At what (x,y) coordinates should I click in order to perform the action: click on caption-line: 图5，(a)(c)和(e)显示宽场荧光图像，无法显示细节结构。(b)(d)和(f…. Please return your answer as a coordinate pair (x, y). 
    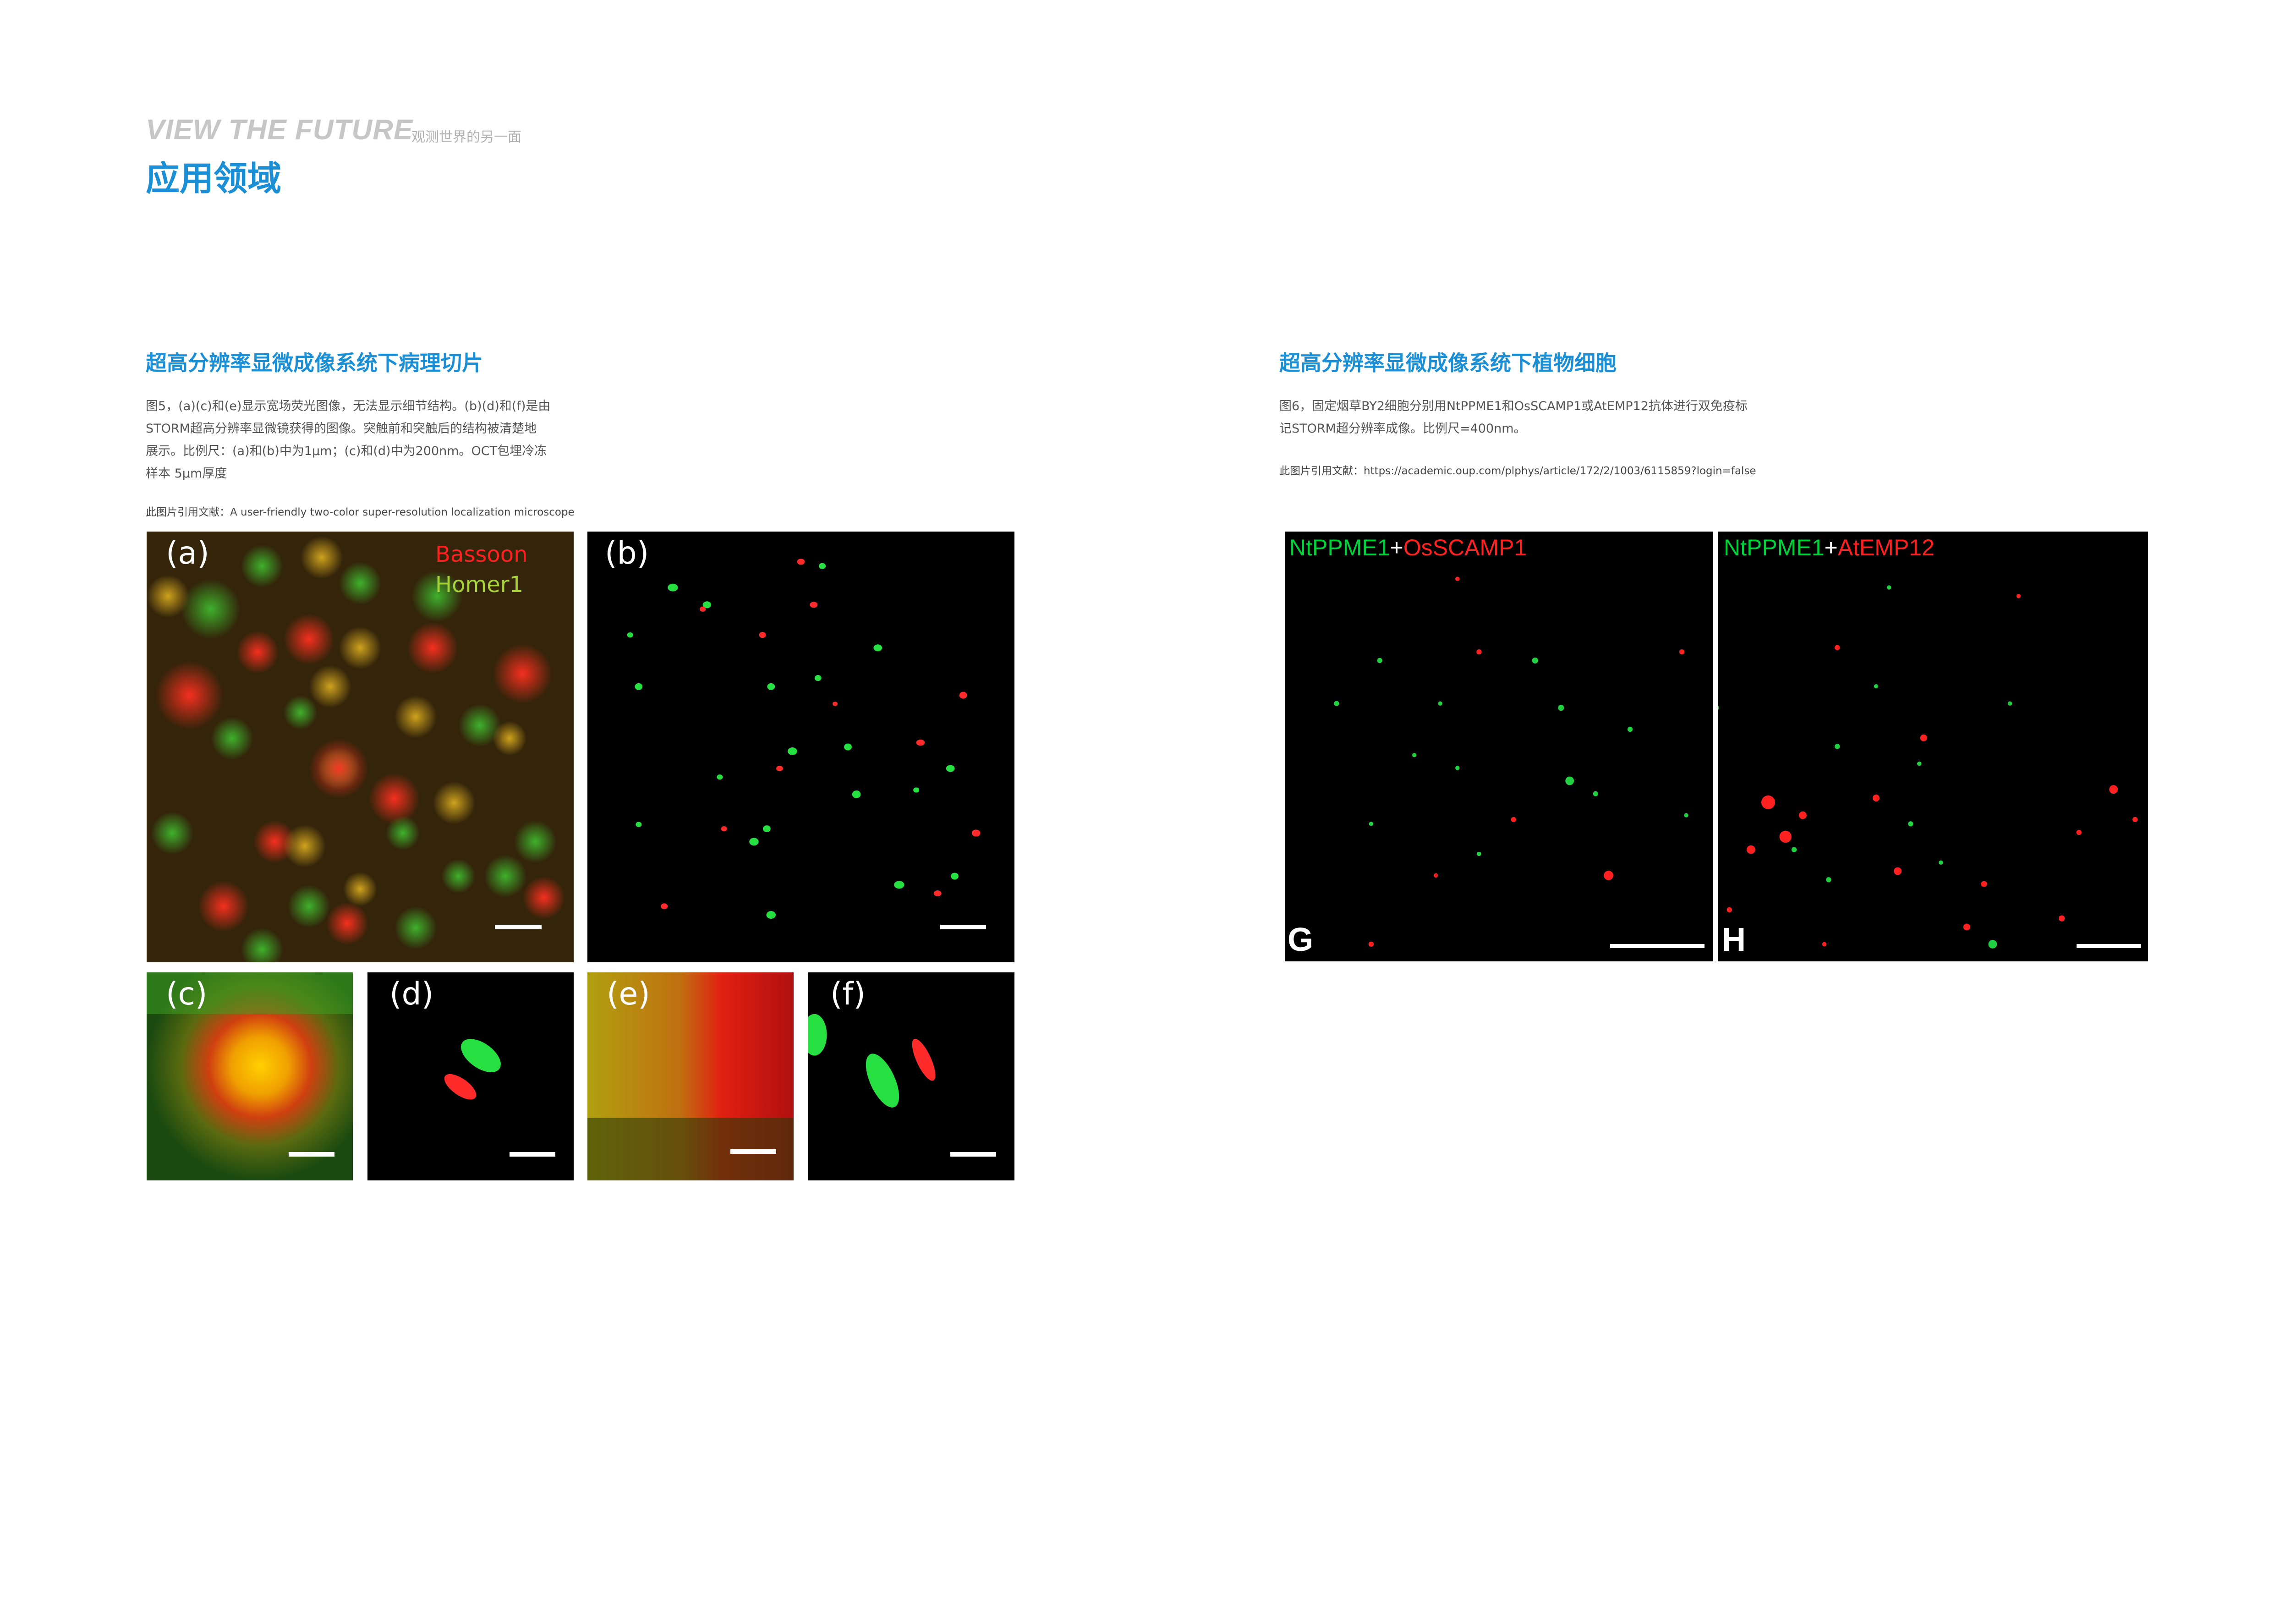
    Looking at the image, I should click on (349, 406).